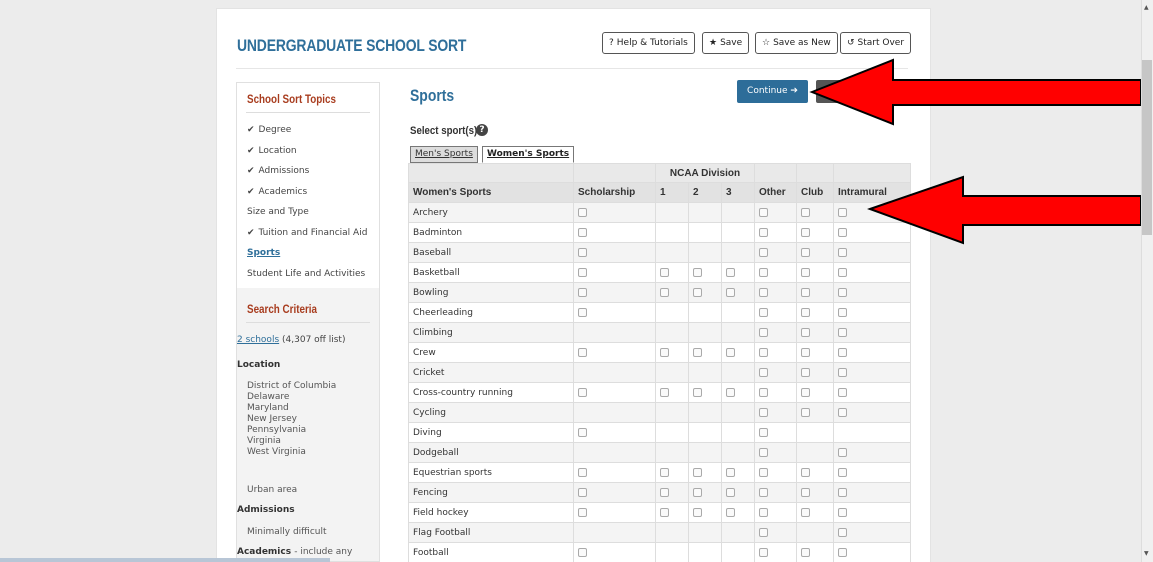 The width and height of the screenshot is (1153, 562). Describe the element at coordinates (975, 92) in the screenshot. I see `red-arrow-continue` at that location.